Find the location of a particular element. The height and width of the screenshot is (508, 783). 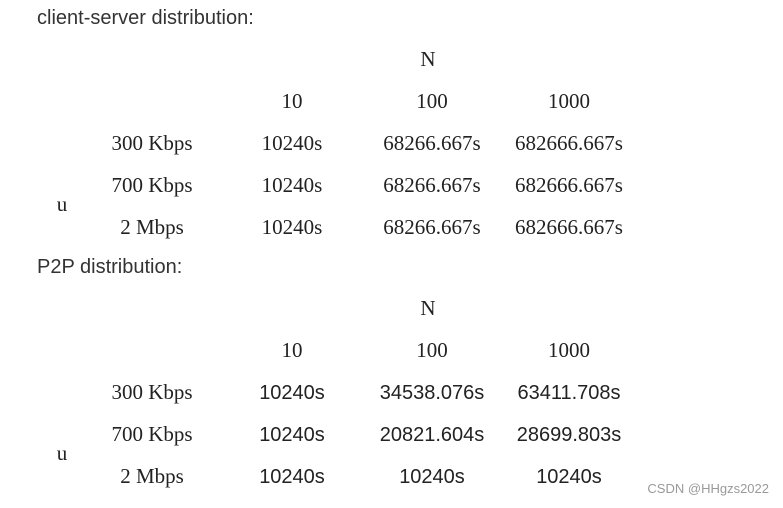

p2p-heading: P2P distribution: is located at coordinates (110, 267).